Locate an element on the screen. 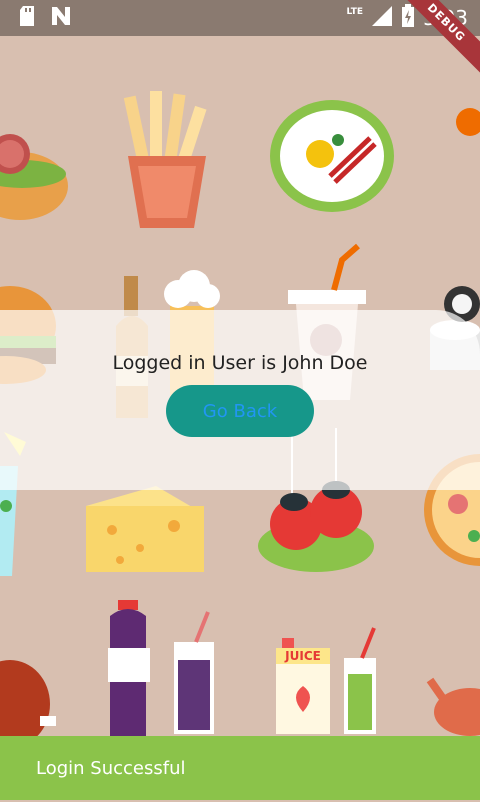 The width and height of the screenshot is (480, 802). snackbar-text: Login Successful is located at coordinates (111, 768).